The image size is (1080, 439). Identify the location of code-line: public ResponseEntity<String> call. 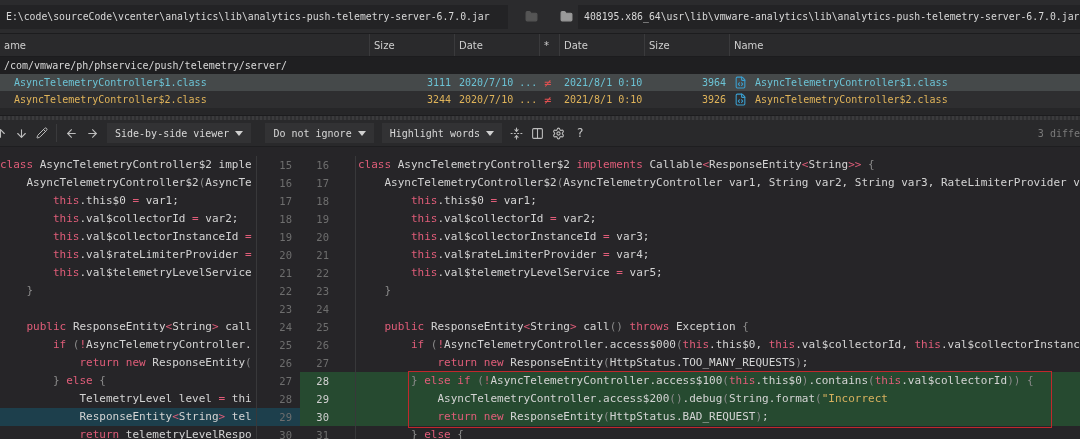
(139, 327).